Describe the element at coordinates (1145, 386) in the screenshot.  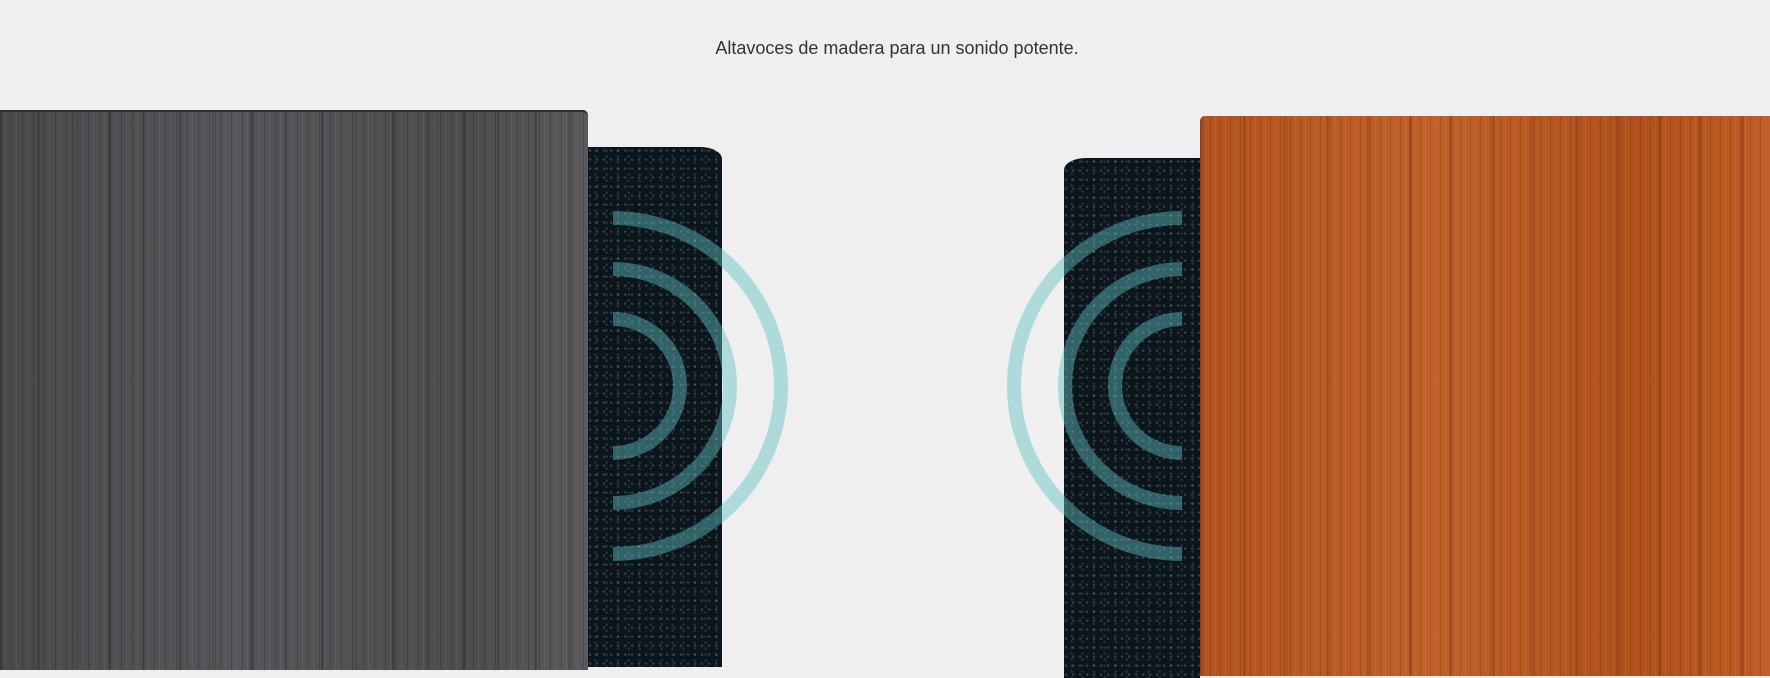
I see `right-wave-arc-small` at that location.